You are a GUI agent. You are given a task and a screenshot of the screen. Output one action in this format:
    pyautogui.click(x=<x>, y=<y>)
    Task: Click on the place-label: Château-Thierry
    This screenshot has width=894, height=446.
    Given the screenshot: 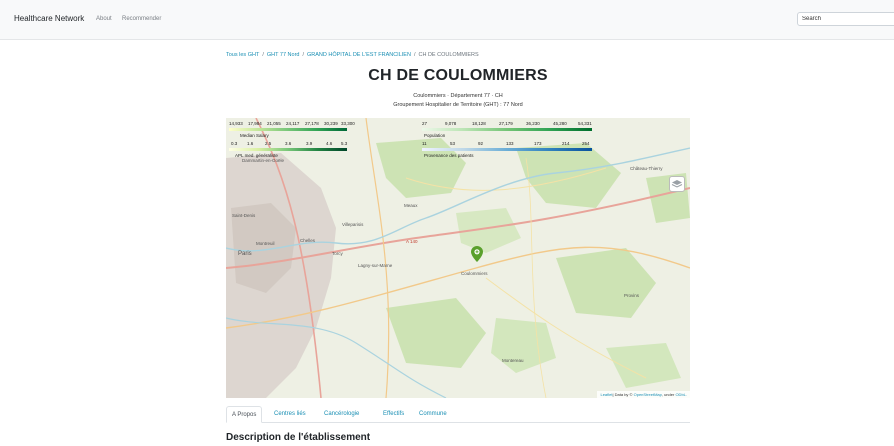 What is the action you would take?
    pyautogui.click(x=646, y=168)
    